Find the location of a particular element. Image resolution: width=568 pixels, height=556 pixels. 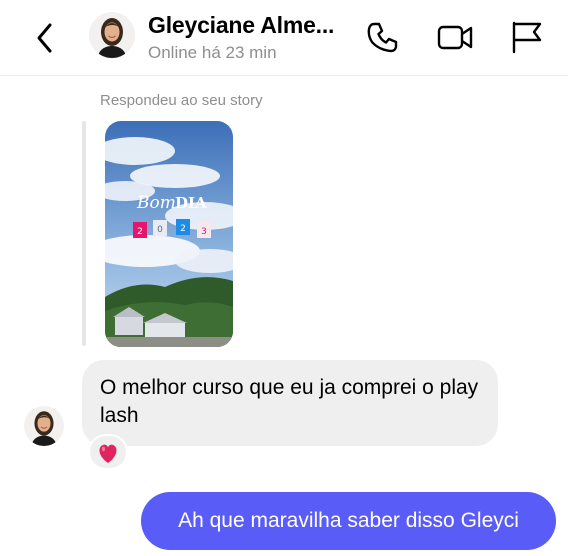

heart-reaction is located at coordinates (108, 452).